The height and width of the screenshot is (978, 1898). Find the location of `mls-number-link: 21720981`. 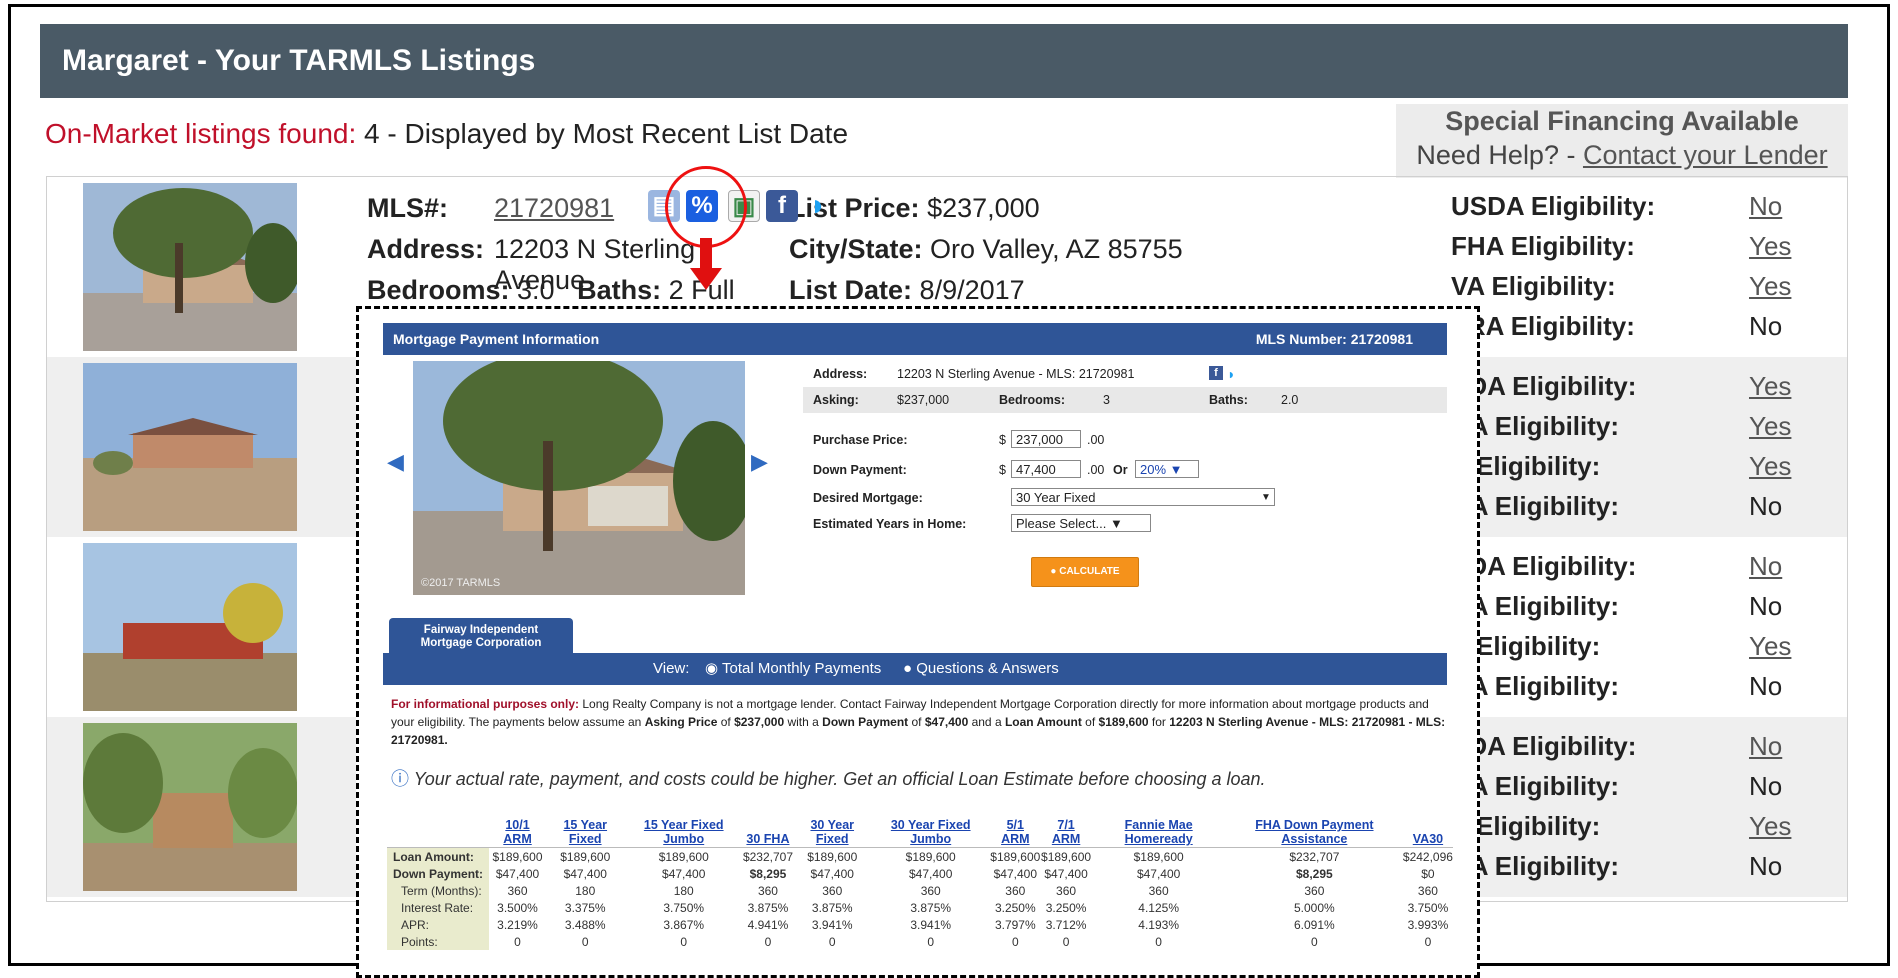

mls-number-link: 21720981 is located at coordinates (554, 208).